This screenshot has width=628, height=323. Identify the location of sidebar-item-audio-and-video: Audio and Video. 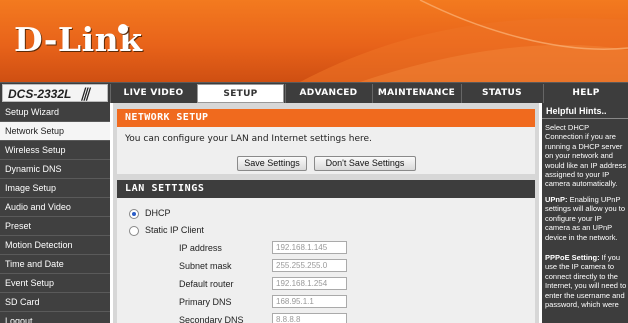
(55, 207).